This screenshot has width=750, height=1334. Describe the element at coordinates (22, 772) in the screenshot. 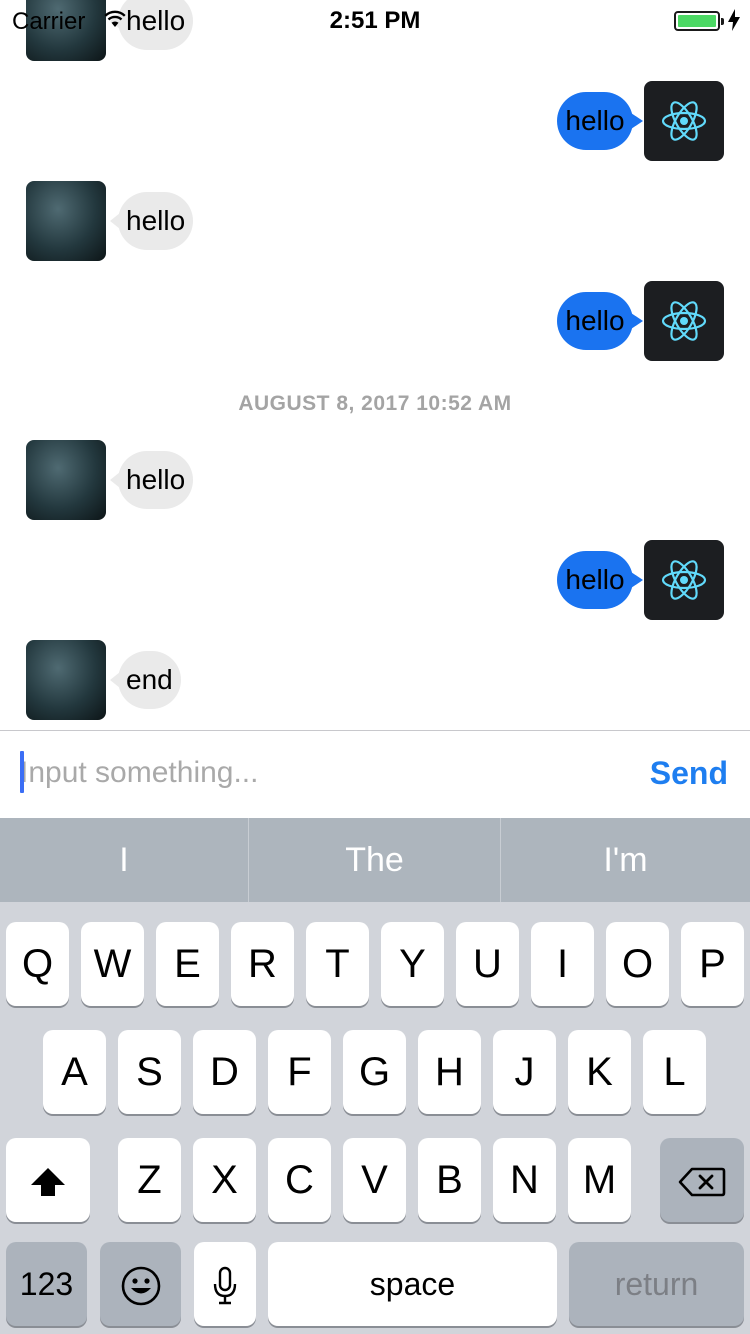

I see `text-caret` at that location.